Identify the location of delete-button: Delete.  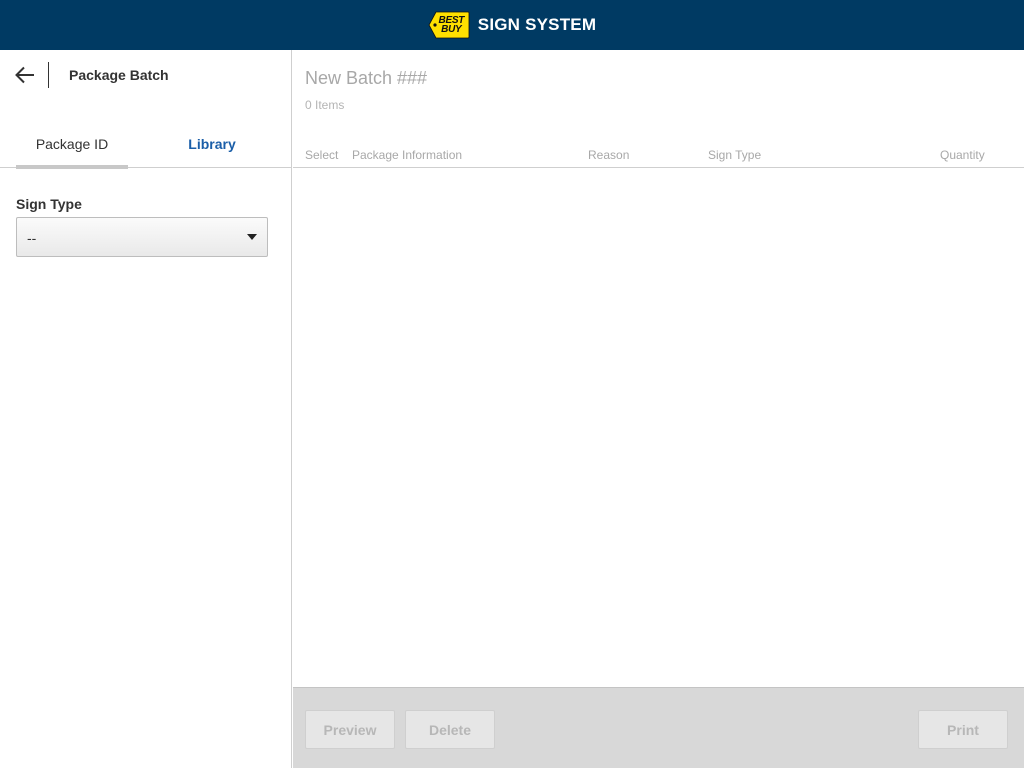
(450, 729).